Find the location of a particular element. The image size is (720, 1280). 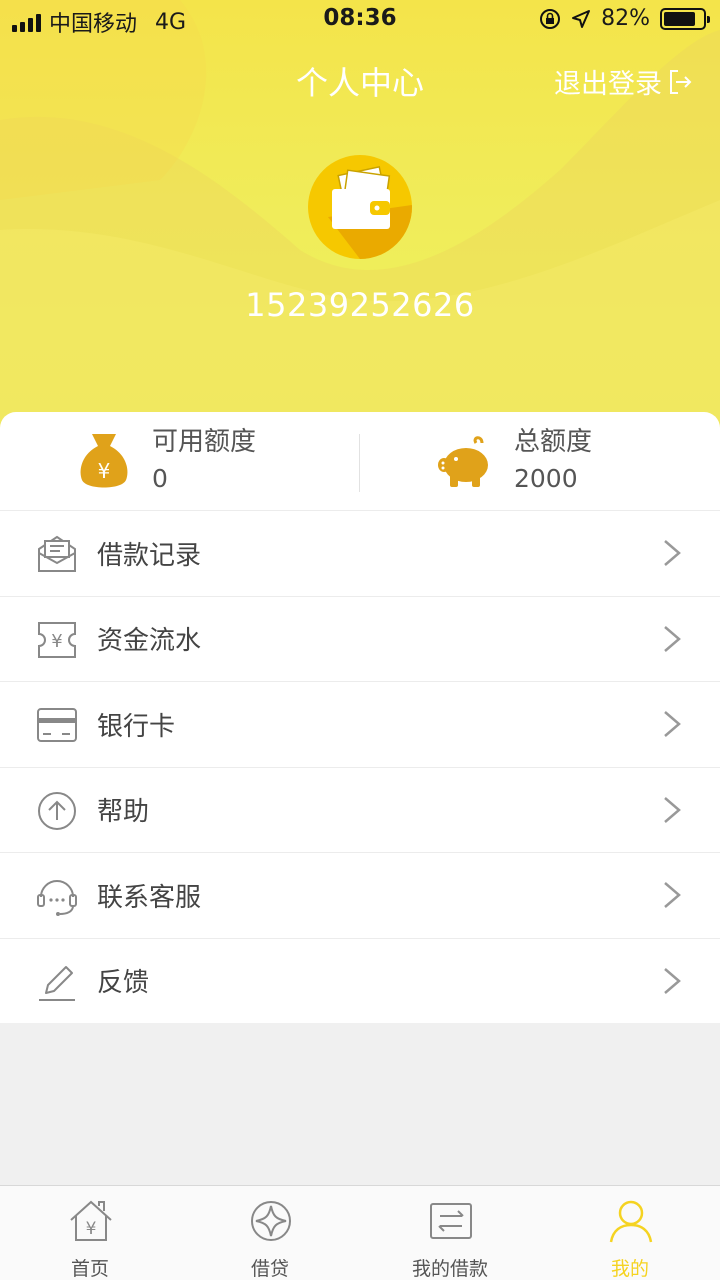

total-quota: 总额度 2000 is located at coordinates (515, 461).